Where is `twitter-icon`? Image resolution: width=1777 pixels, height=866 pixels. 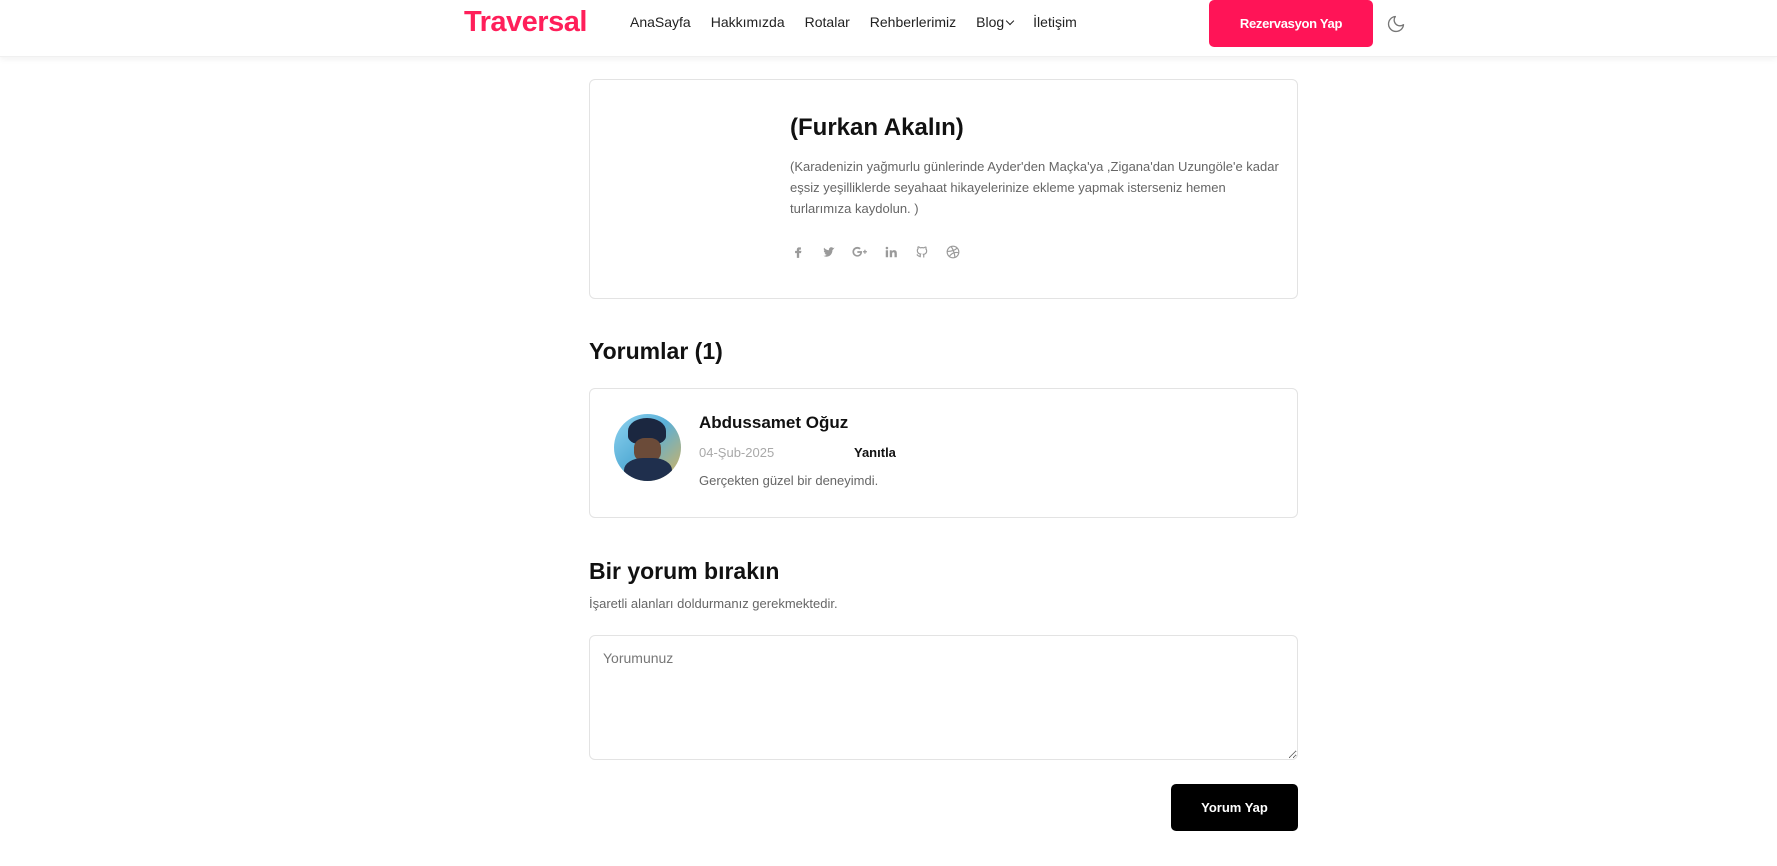 twitter-icon is located at coordinates (829, 252).